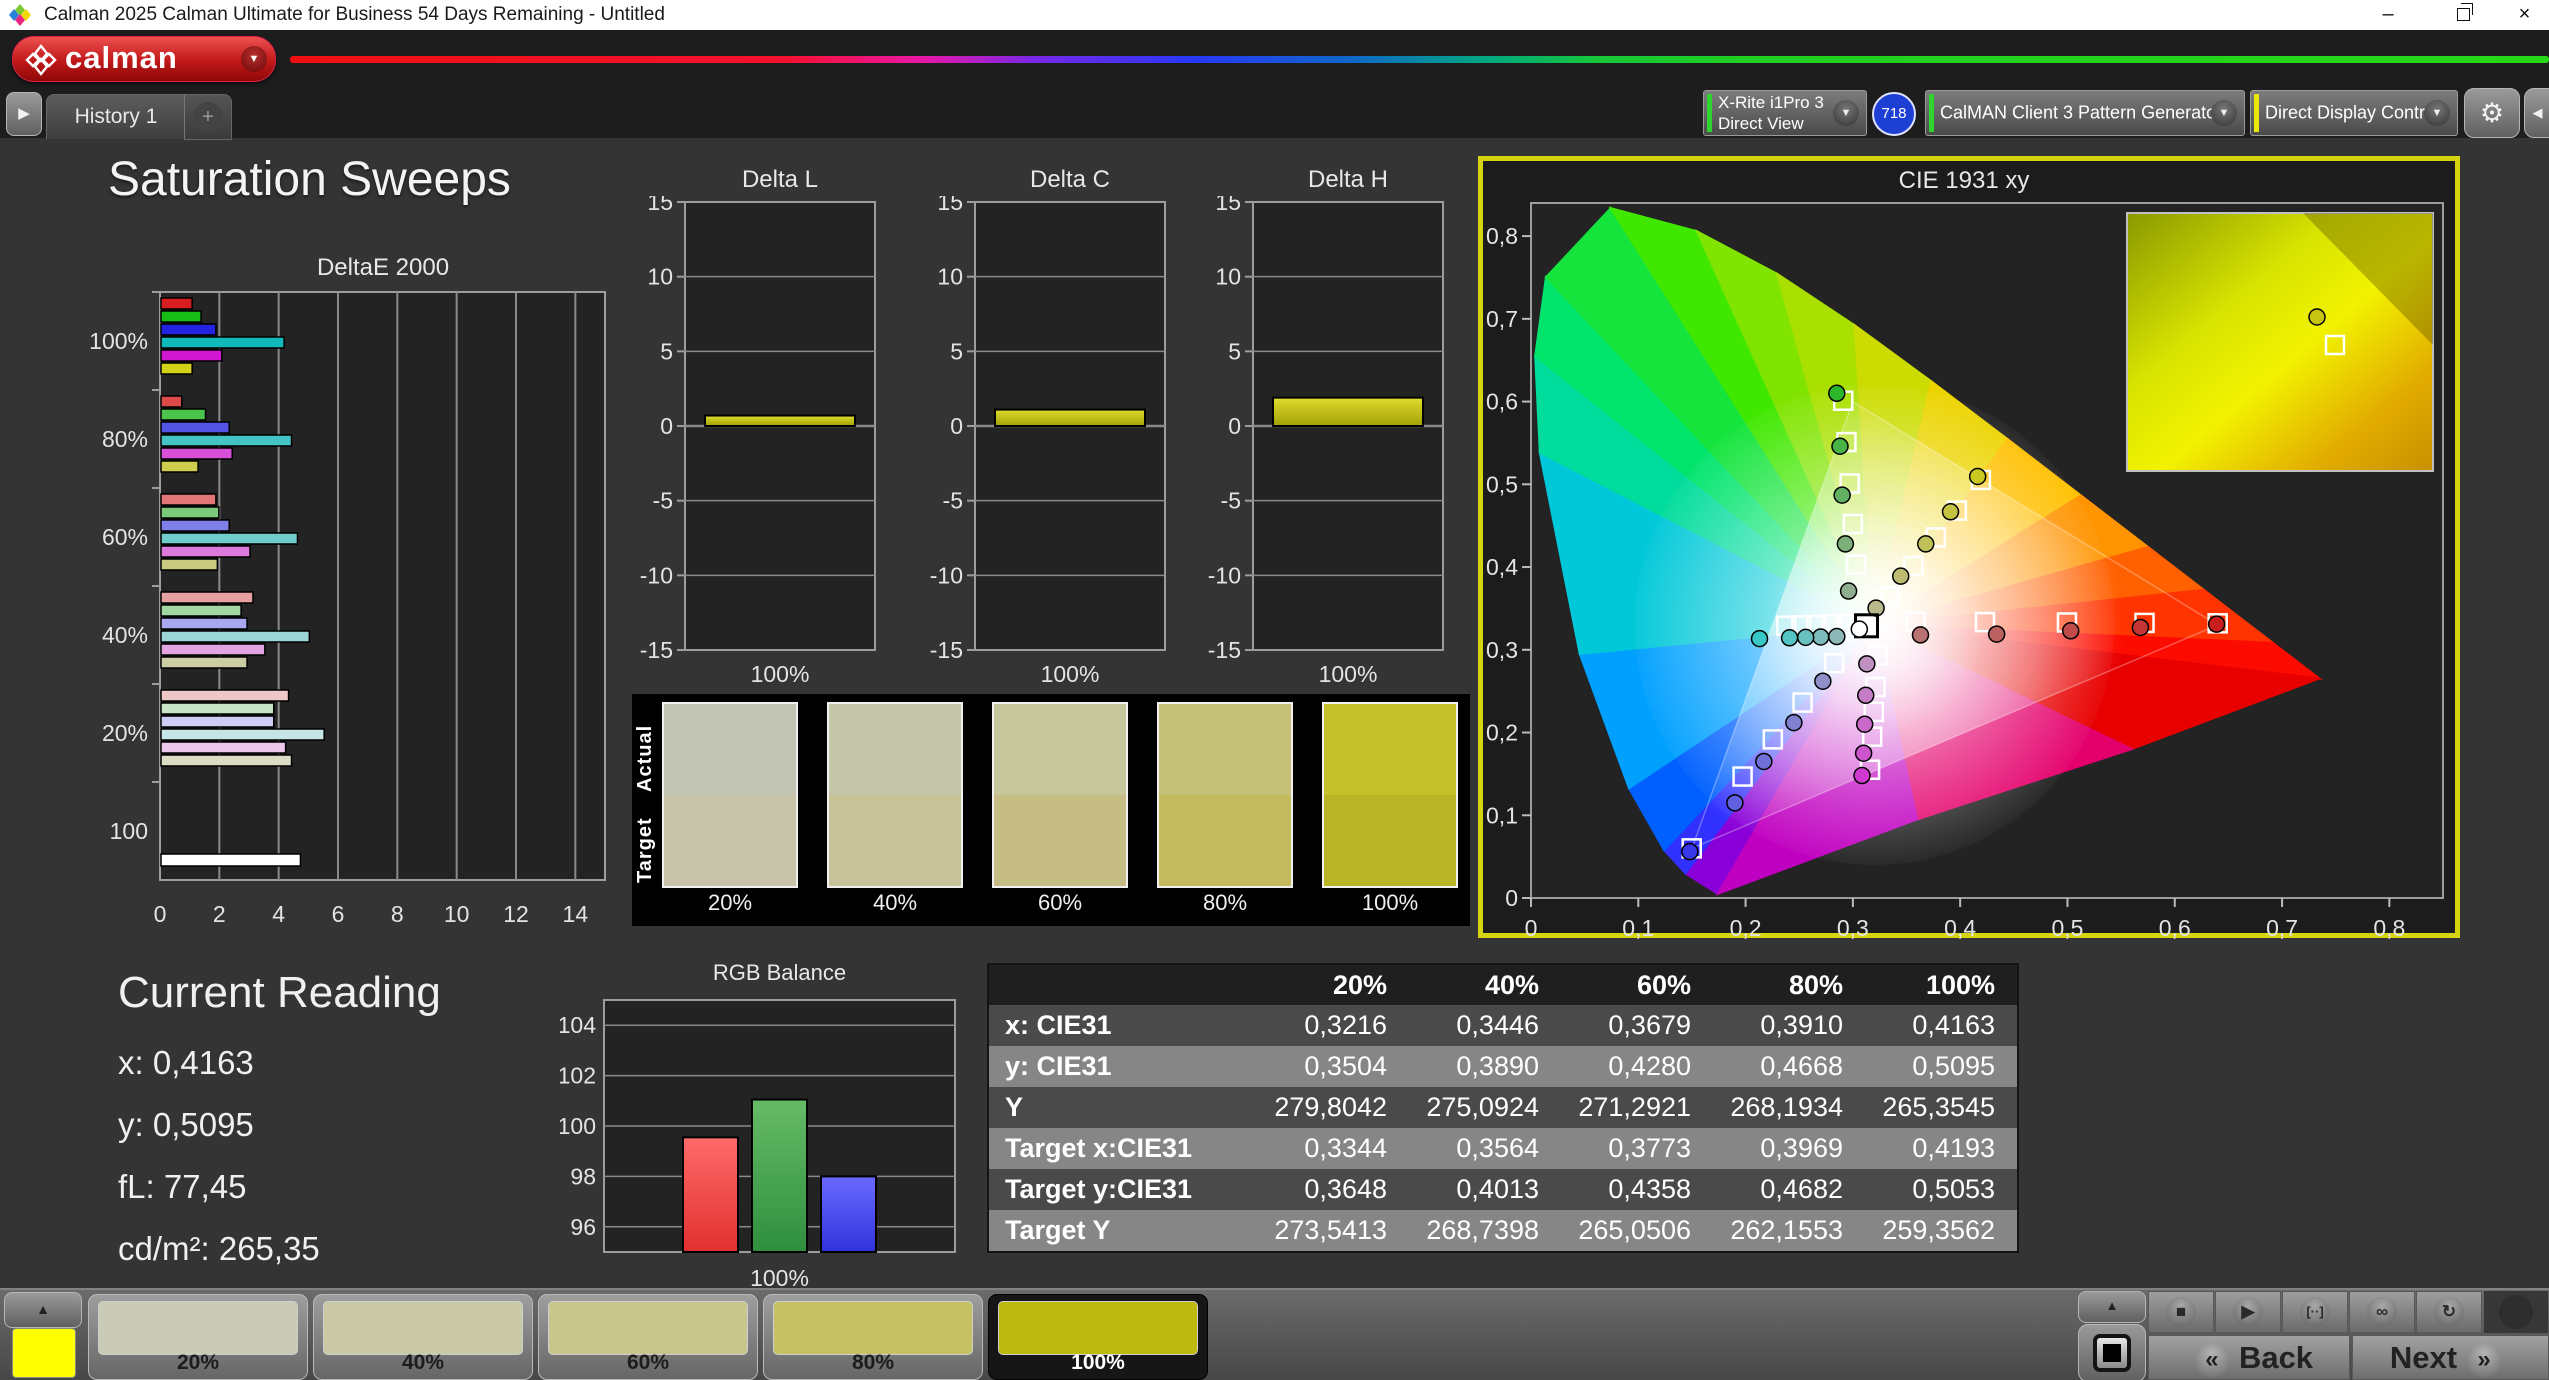 The image size is (2549, 1380). What do you see at coordinates (1098, 1337) in the screenshot?
I see `pattern-button-100%: 100%` at bounding box center [1098, 1337].